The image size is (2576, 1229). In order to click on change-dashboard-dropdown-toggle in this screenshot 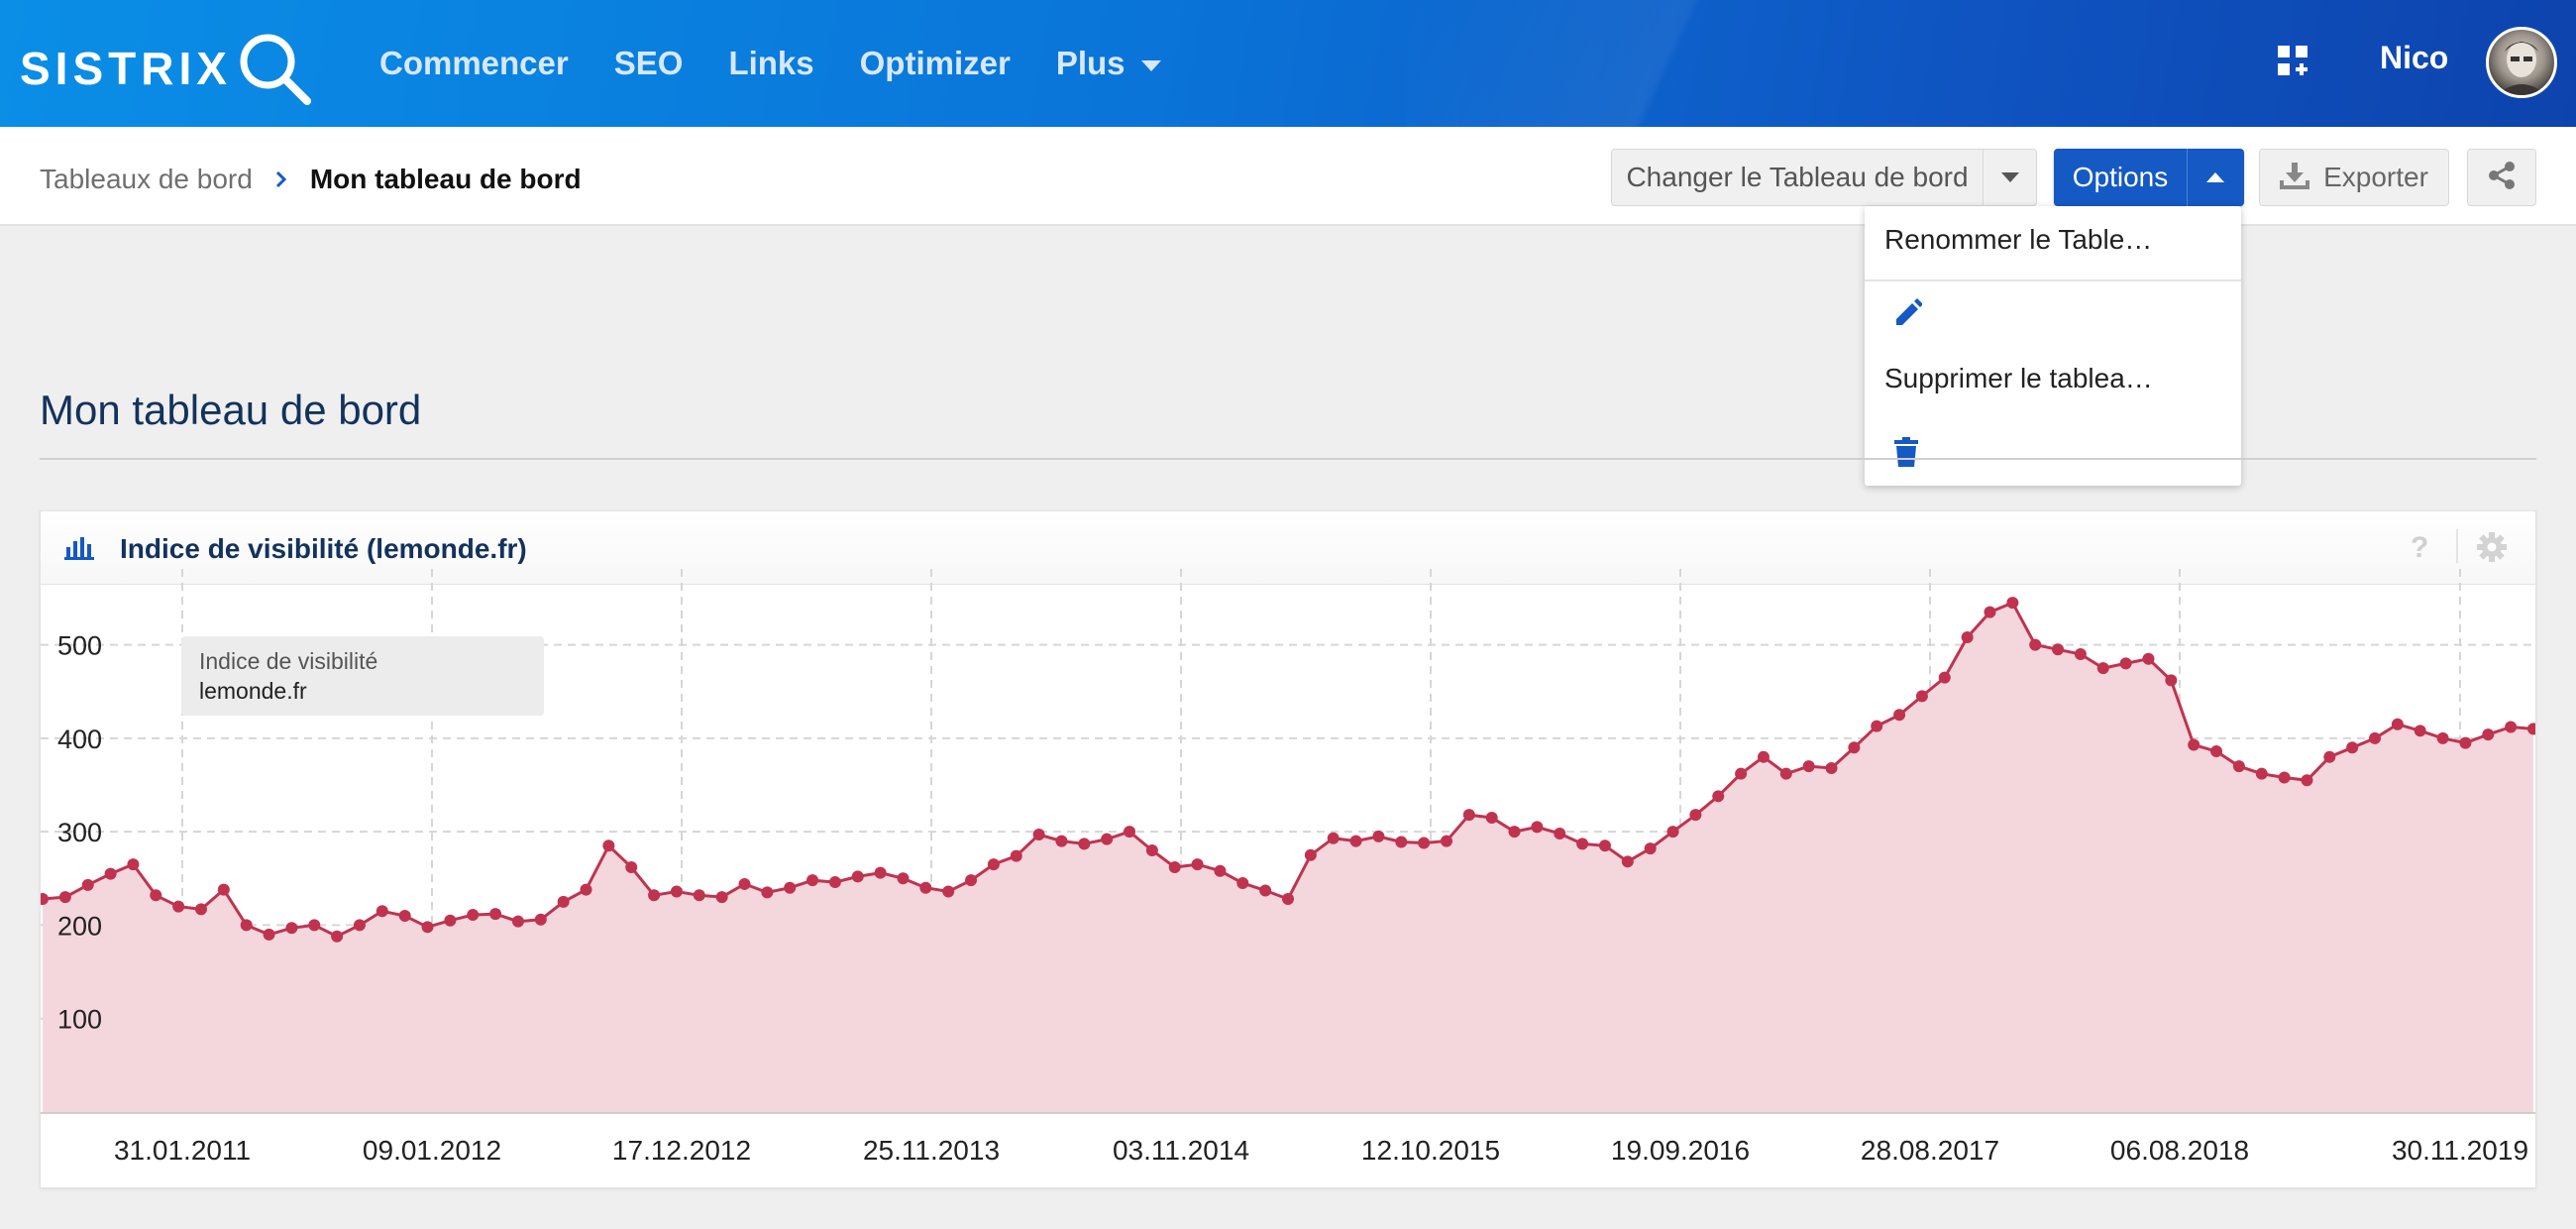, I will do `click(2009, 177)`.